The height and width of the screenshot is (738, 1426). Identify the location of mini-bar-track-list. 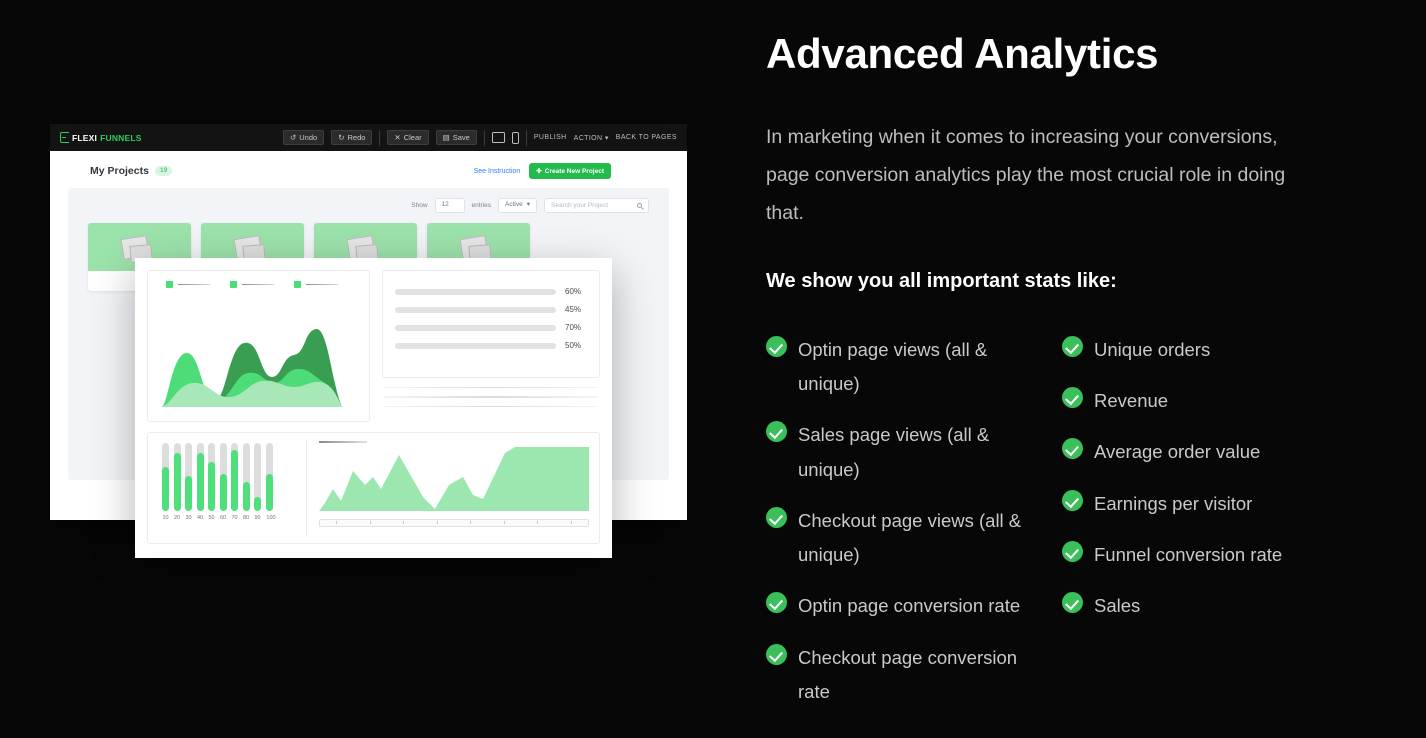
(231, 477).